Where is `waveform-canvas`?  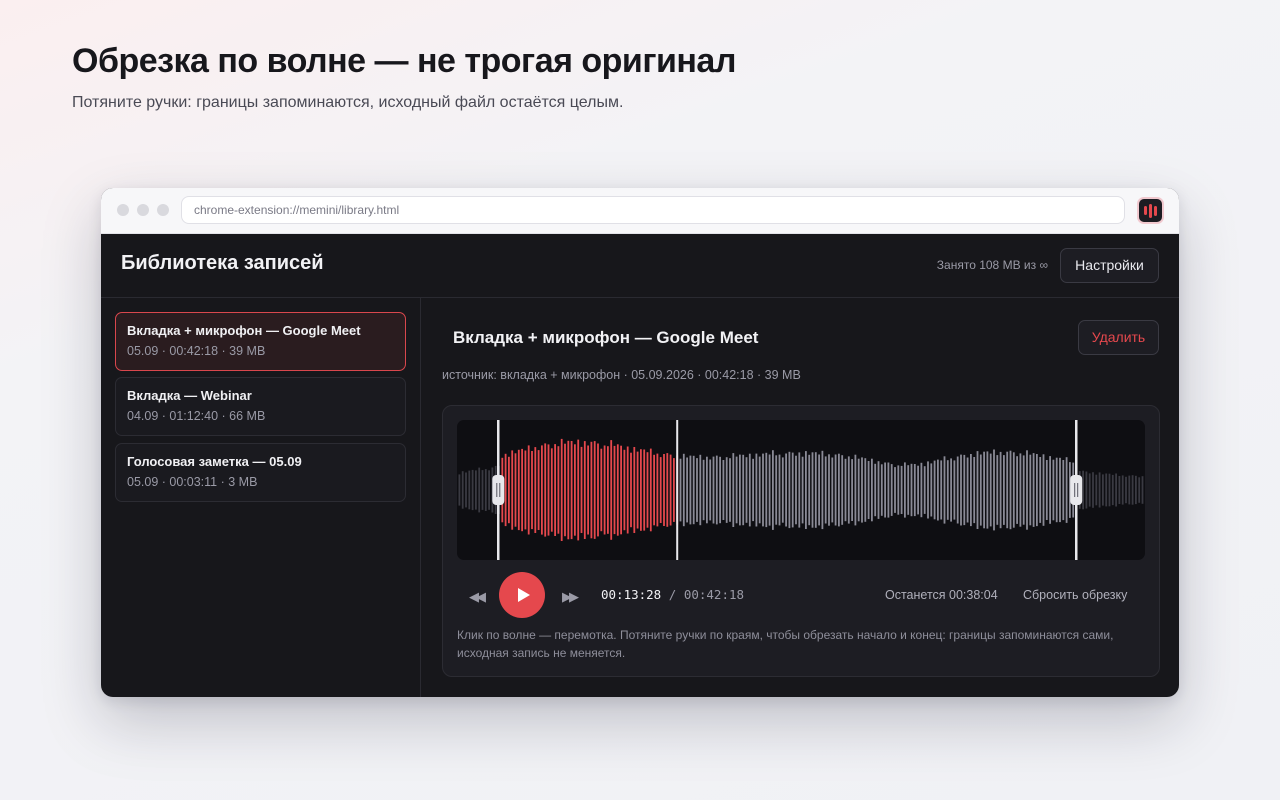 waveform-canvas is located at coordinates (801, 490).